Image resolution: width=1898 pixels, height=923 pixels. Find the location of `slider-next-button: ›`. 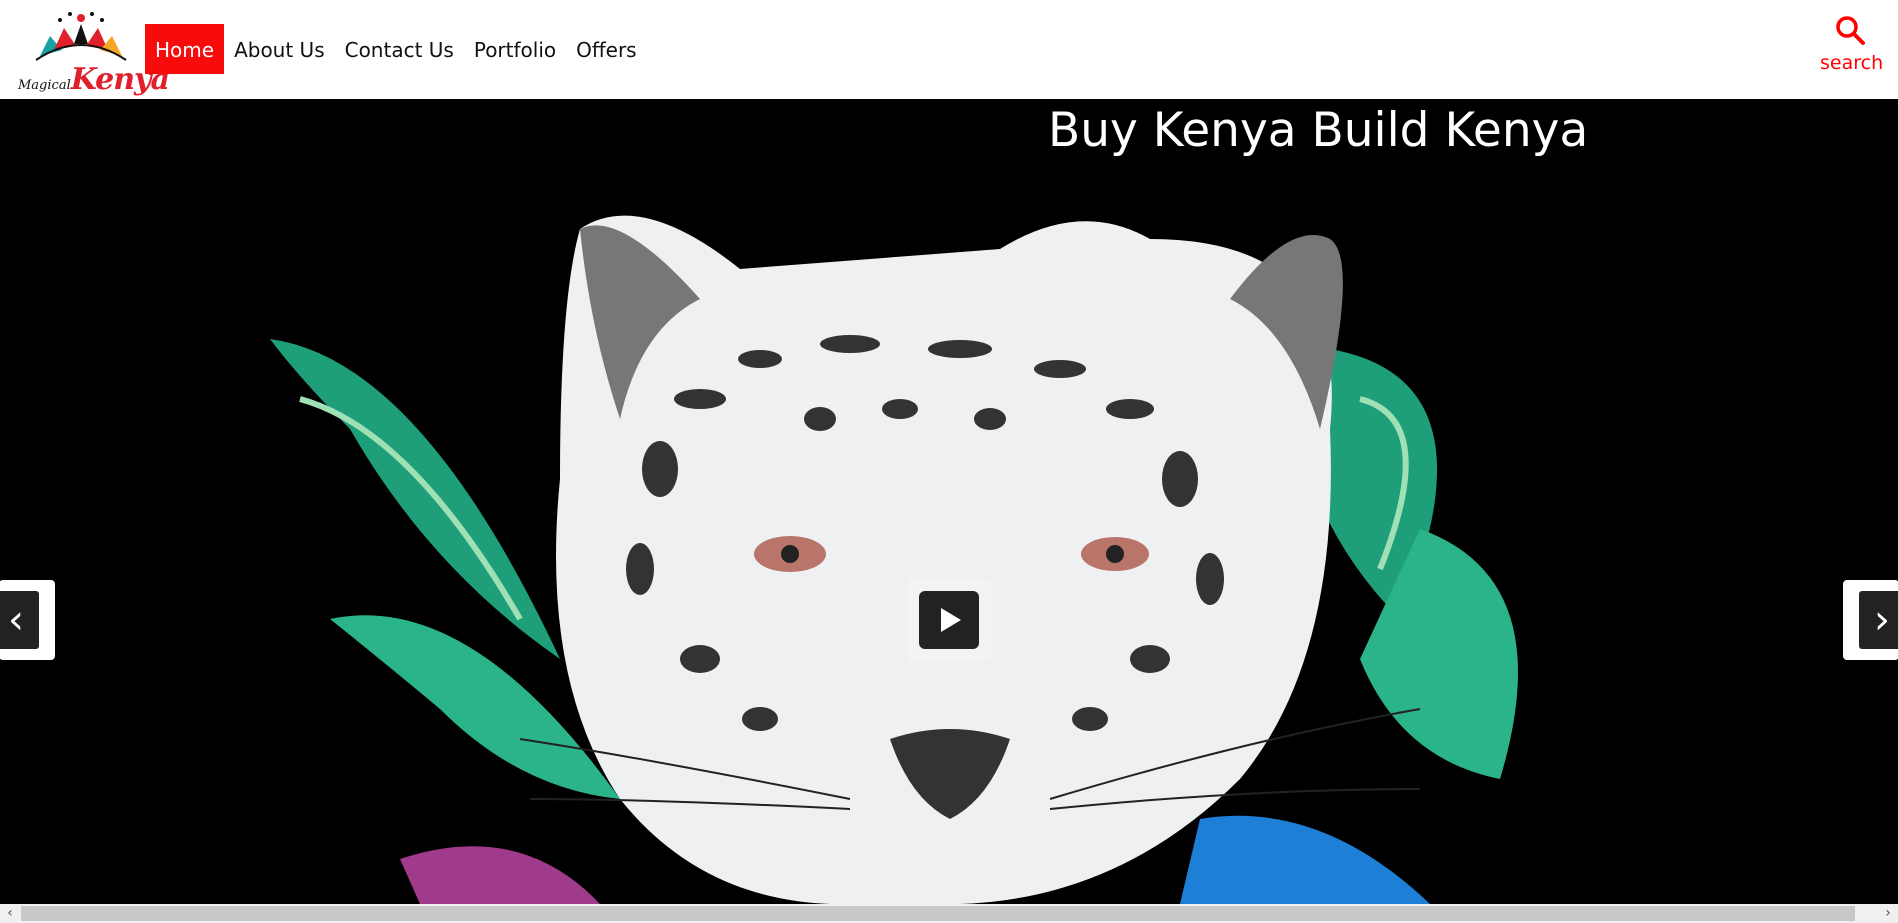

slider-next-button: › is located at coordinates (1870, 620).